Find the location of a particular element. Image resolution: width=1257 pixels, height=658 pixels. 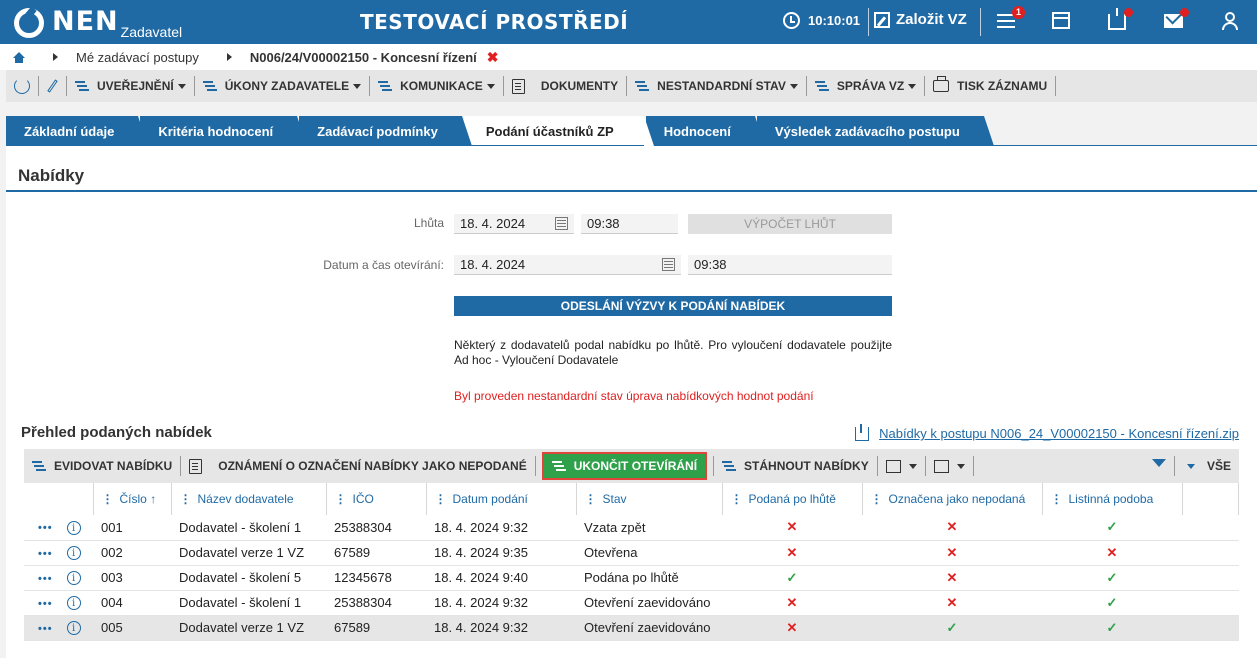

menu-documents: DOKUMENTY is located at coordinates (565, 86).